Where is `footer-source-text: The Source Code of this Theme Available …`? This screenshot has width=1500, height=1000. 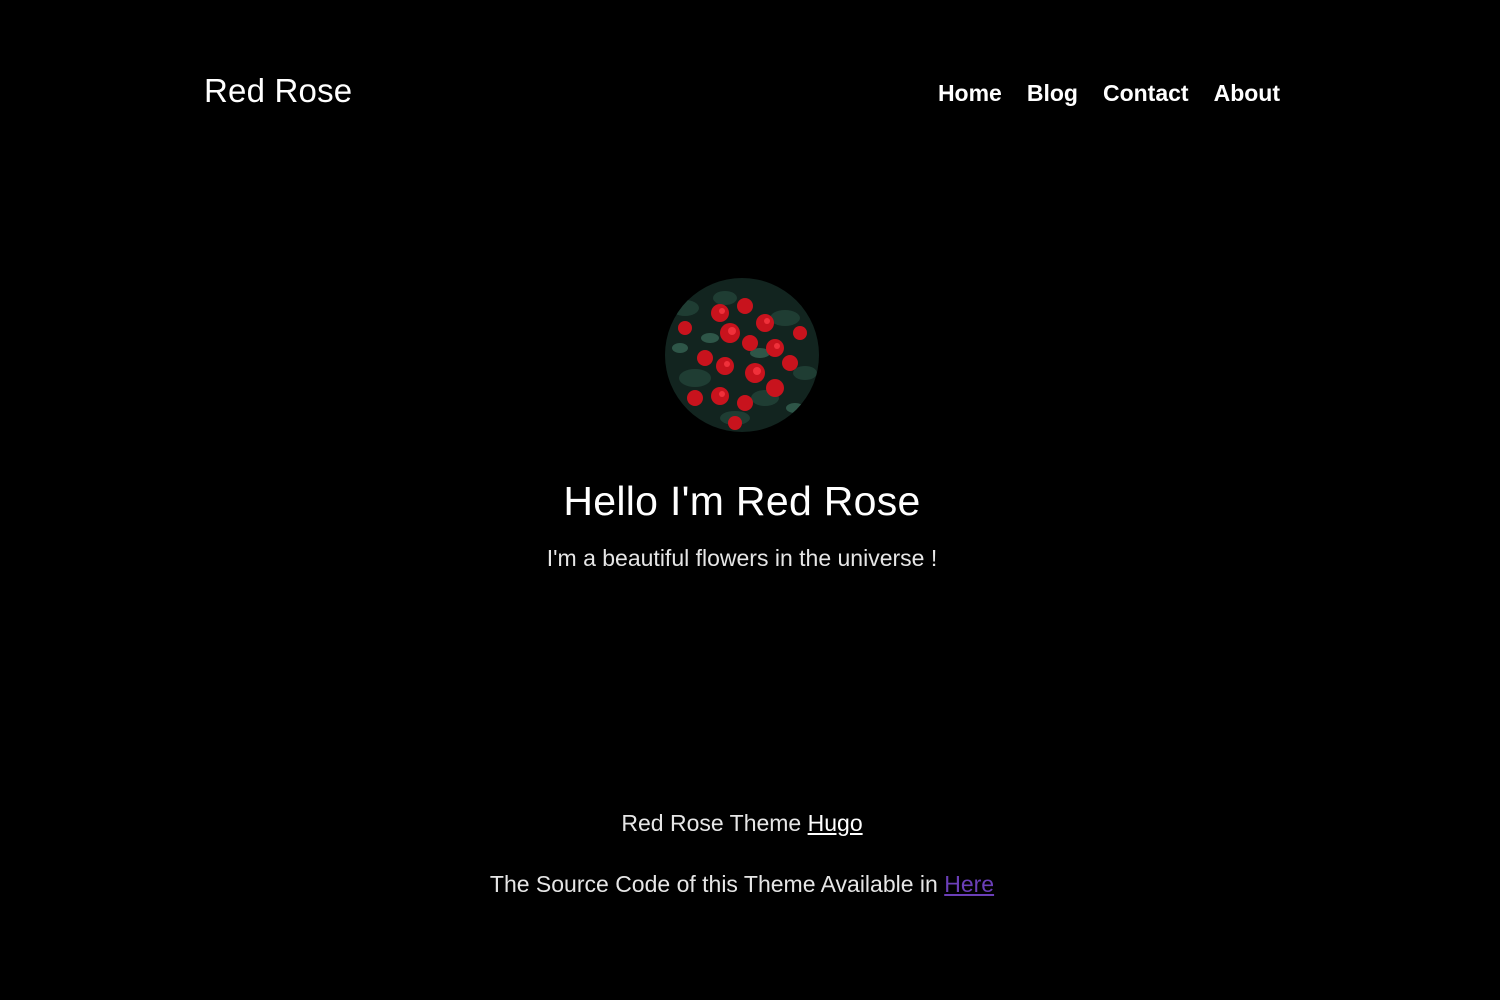 footer-source-text: The Source Code of this Theme Available … is located at coordinates (717, 884).